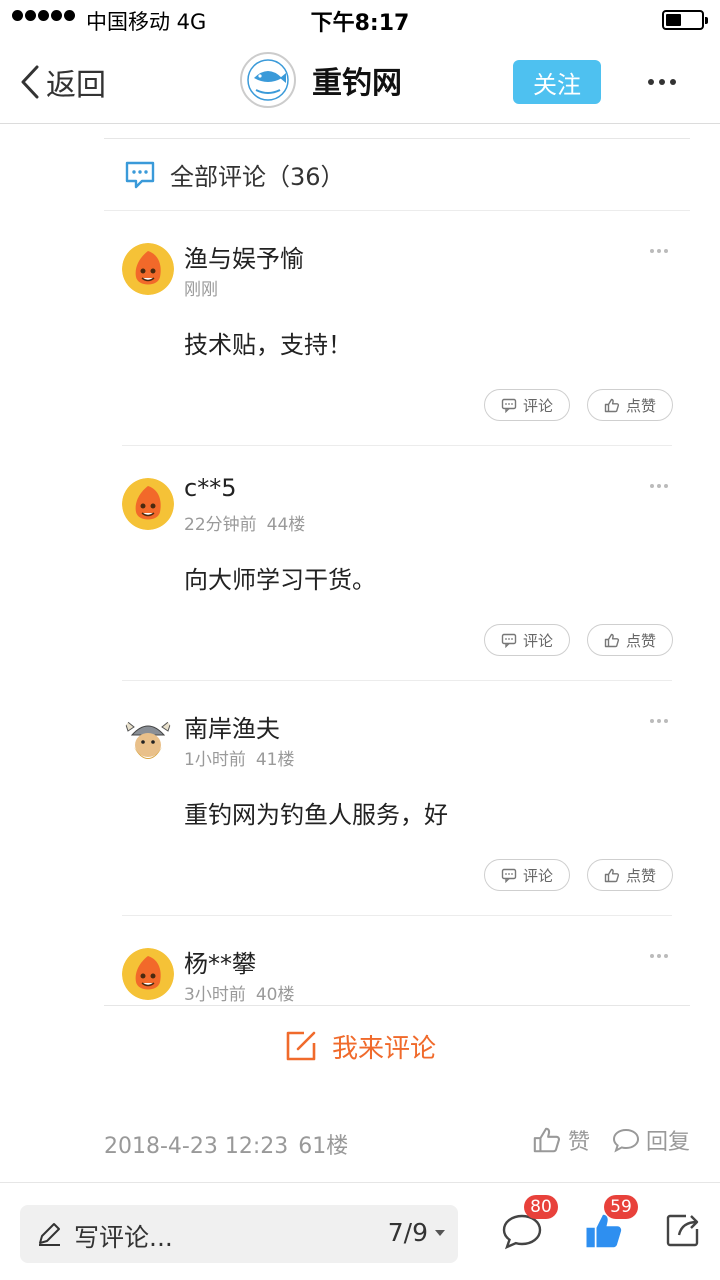 Image resolution: width=720 pixels, height=1280 pixels. Describe the element at coordinates (529, 1225) in the screenshot. I see `comments-count-button: 80` at that location.